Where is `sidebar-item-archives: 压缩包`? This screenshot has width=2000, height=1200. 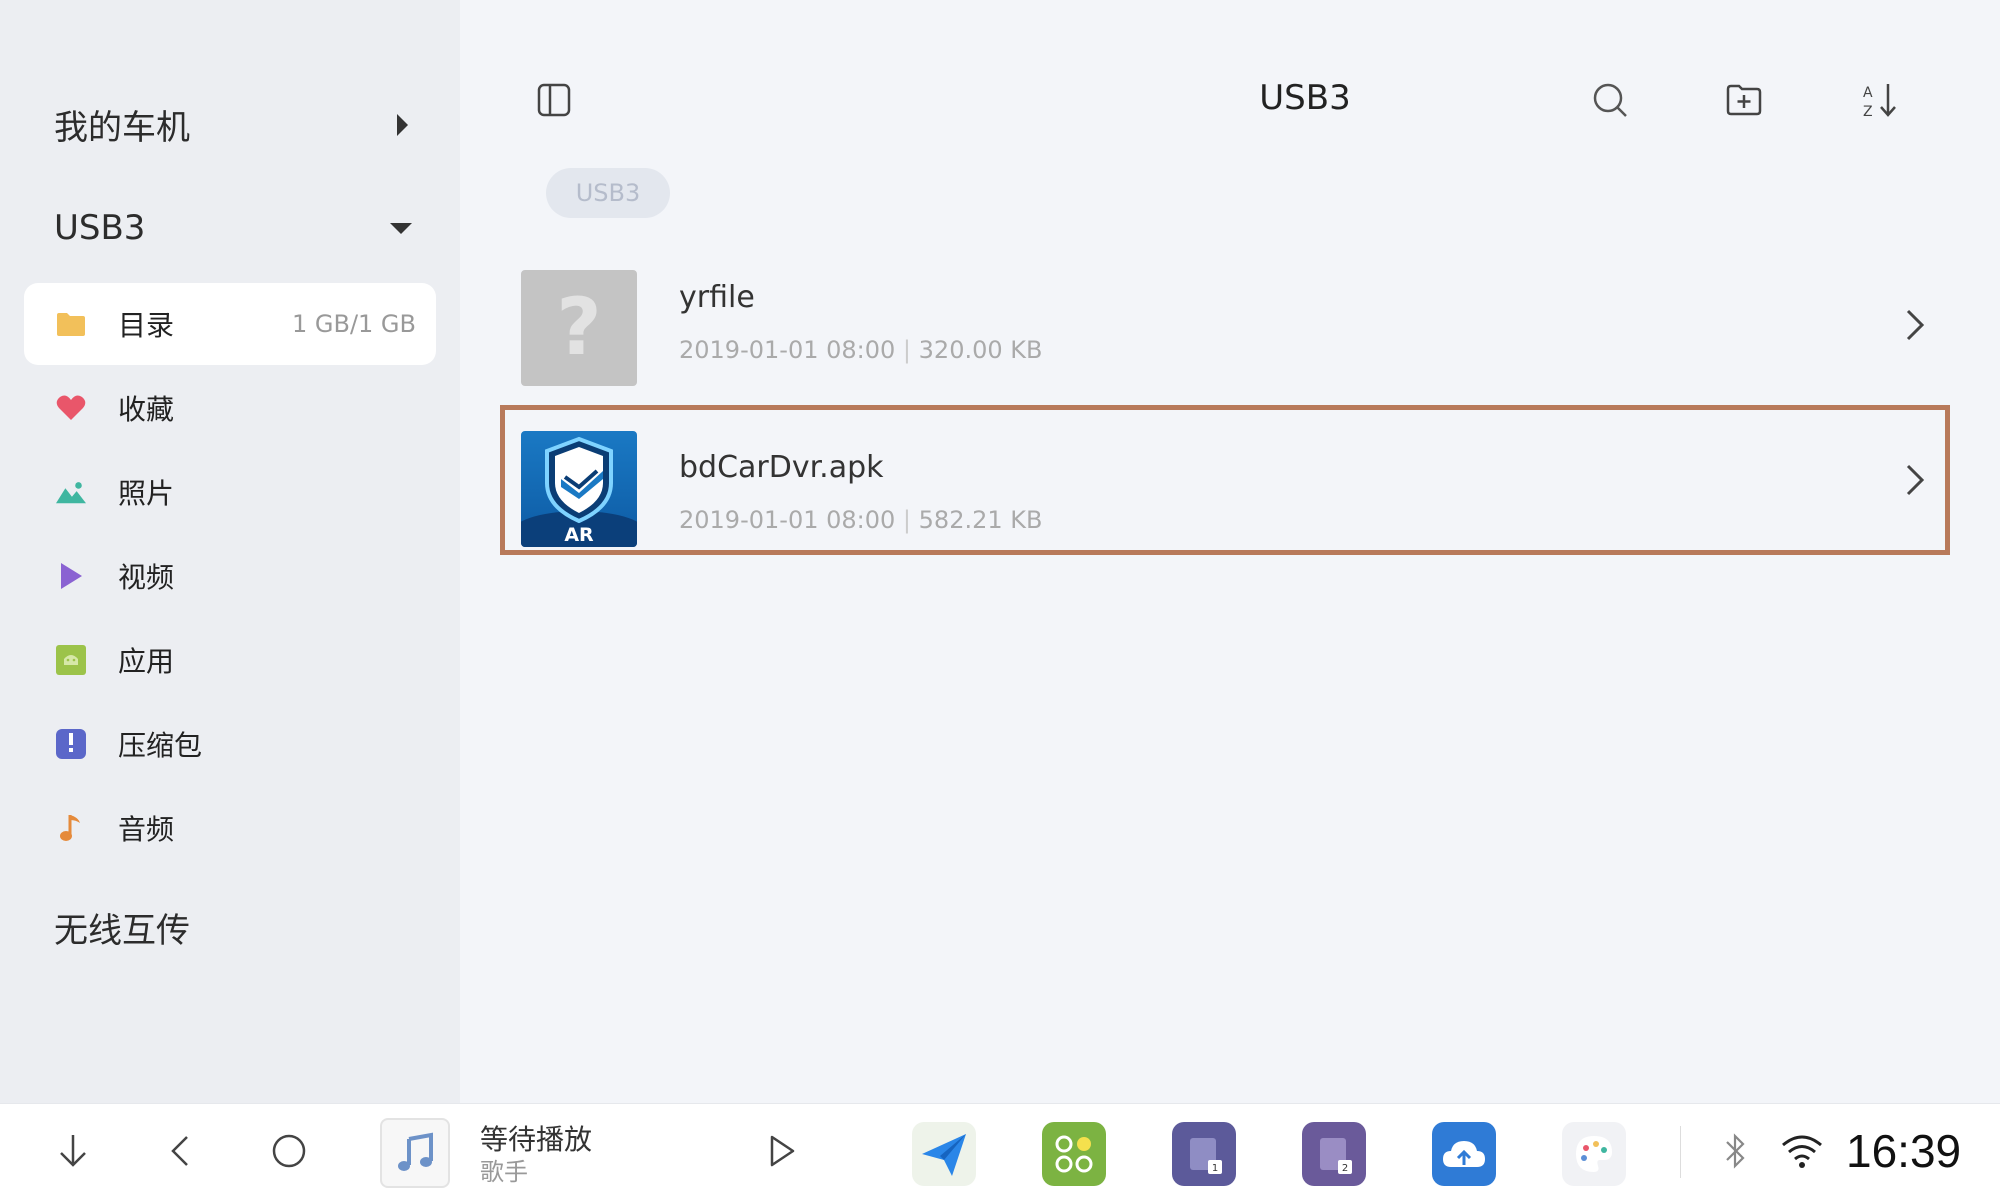 sidebar-item-archives: 压缩包 is located at coordinates (230, 744).